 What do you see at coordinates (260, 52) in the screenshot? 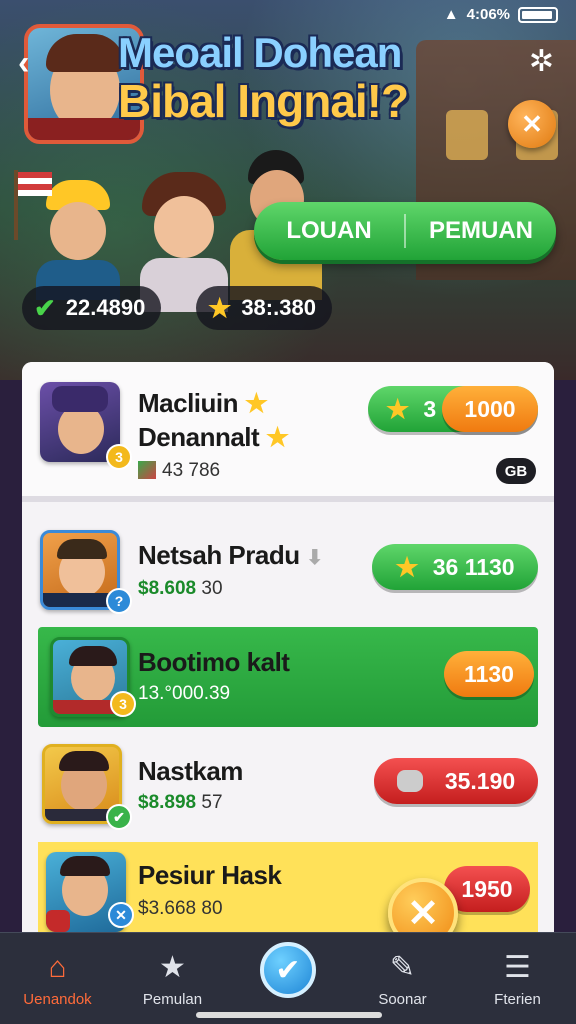
I see `title-line-1: Meoail Dohean` at bounding box center [260, 52].